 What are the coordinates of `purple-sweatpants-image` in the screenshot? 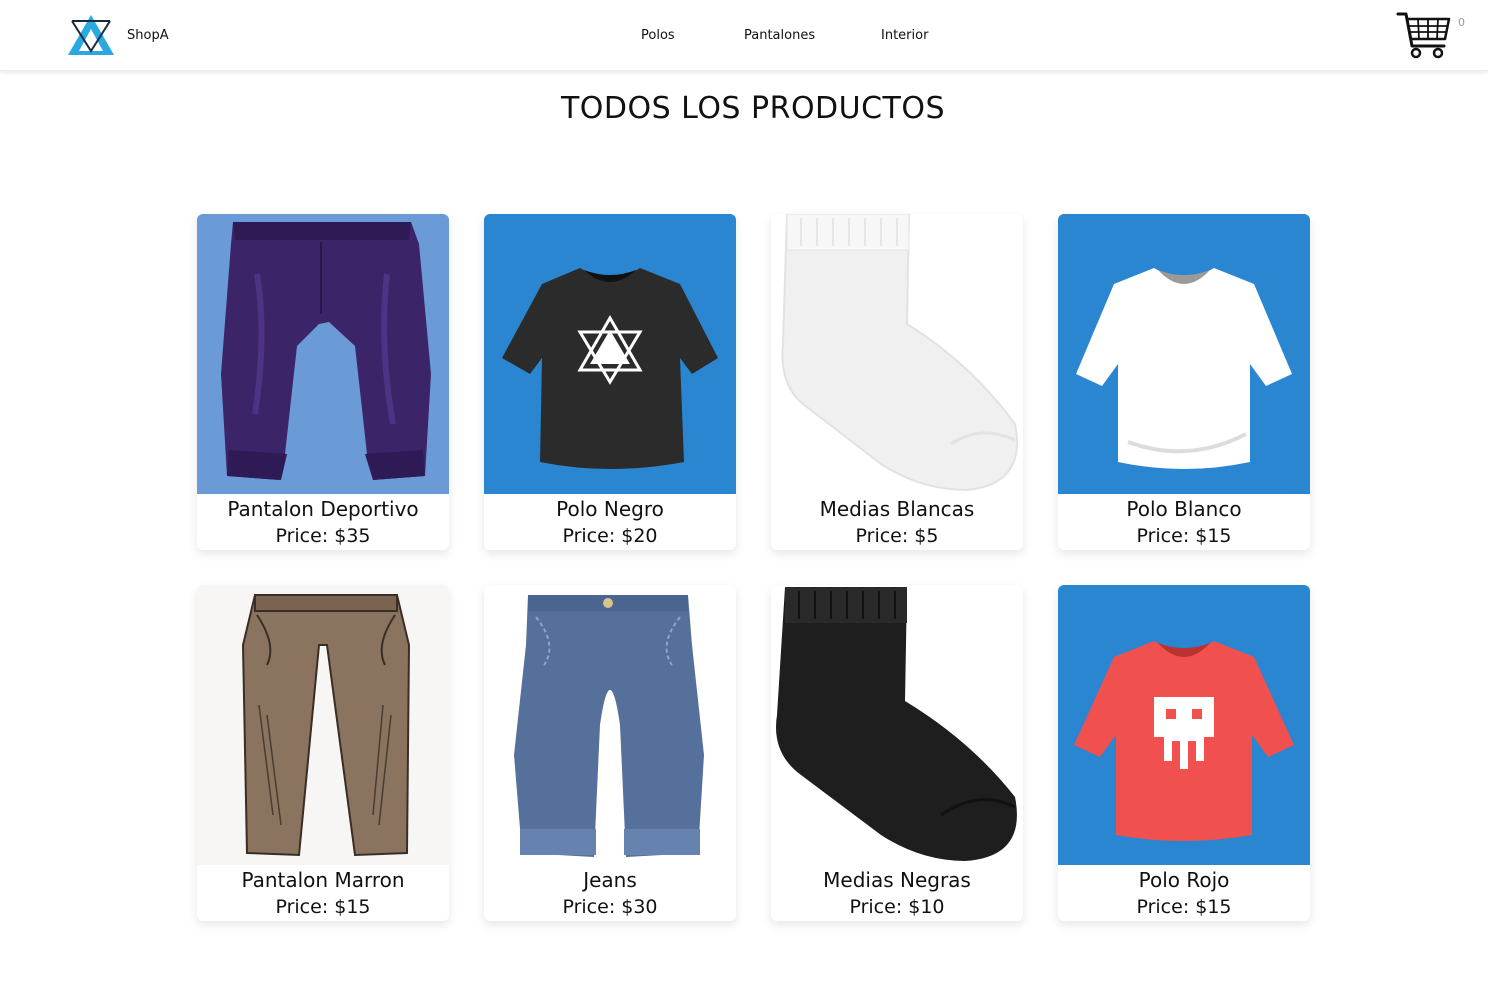 It's located at (323, 354).